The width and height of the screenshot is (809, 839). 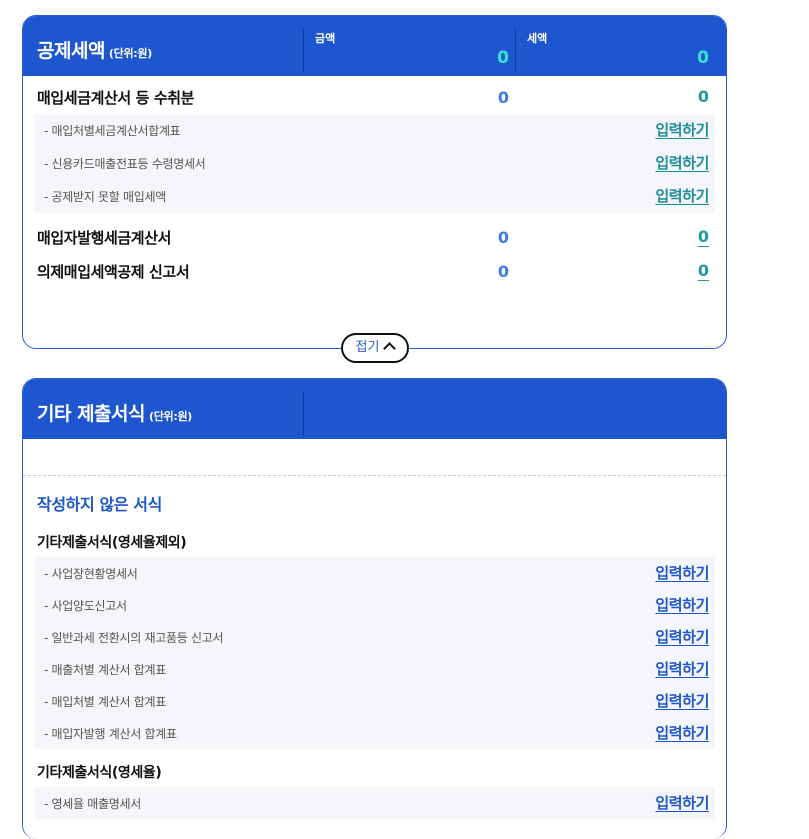 What do you see at coordinates (390, 348) in the screenshot?
I see `chevron-up-icon` at bounding box center [390, 348].